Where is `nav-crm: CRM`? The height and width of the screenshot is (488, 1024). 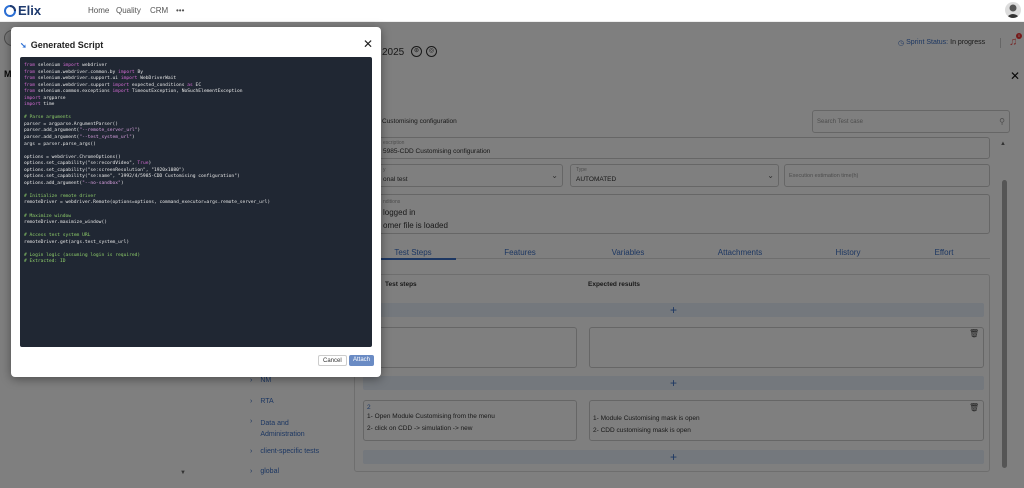 nav-crm: CRM is located at coordinates (159, 10).